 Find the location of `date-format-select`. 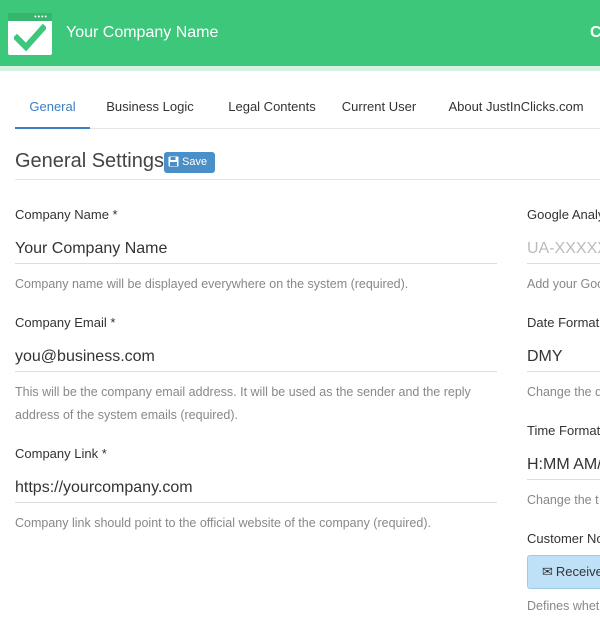

date-format-select is located at coordinates (563, 357).